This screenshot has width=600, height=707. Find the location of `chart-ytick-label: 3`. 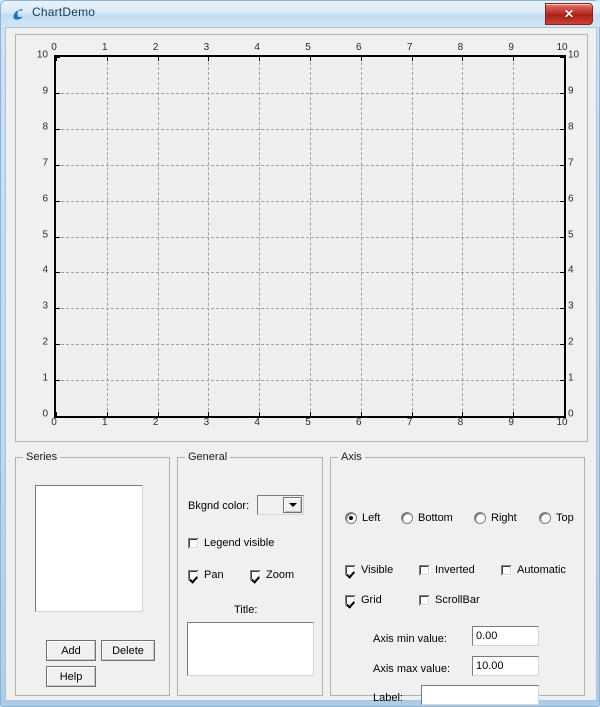

chart-ytick-label: 3 is located at coordinates (45, 306).